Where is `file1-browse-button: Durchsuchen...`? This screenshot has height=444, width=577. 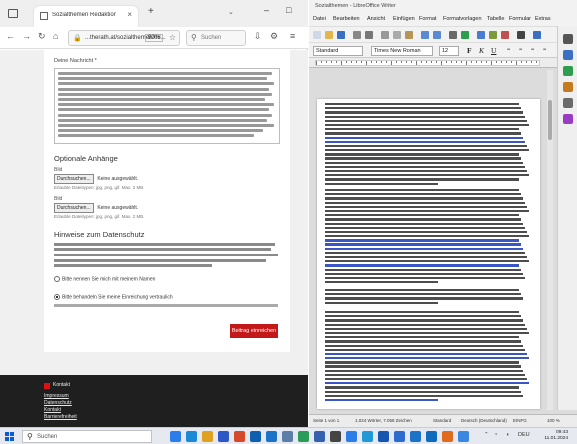
file1-browse-button: Durchsuchen... is located at coordinates (74, 179).